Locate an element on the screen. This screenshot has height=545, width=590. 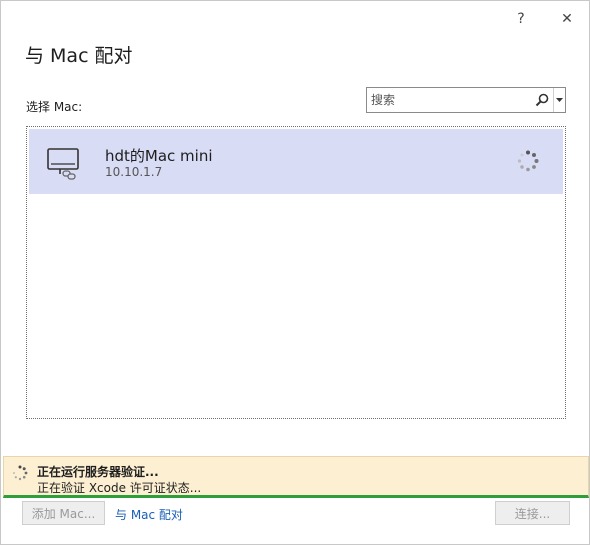
pair-to-mac-link: 与 Mac 配对 is located at coordinates (149, 514).